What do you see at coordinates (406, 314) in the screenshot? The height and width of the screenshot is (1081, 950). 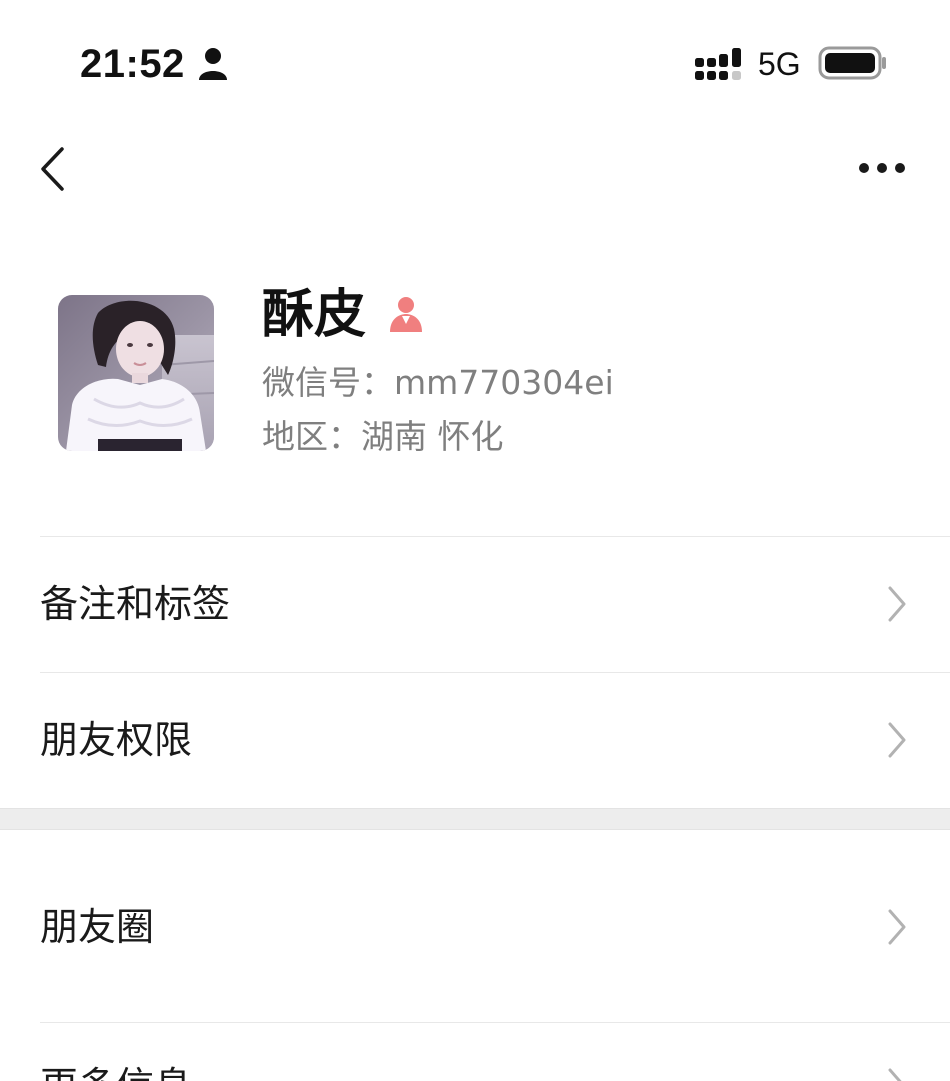 I see `female-icon` at bounding box center [406, 314].